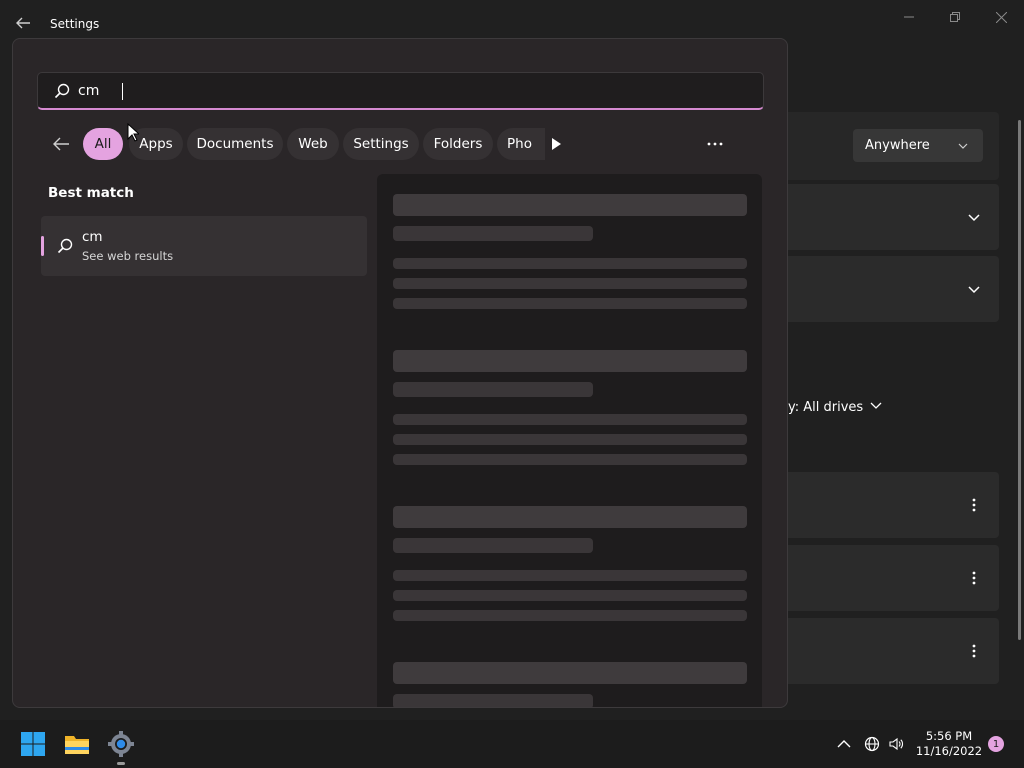  What do you see at coordinates (122, 91) in the screenshot?
I see `text-caret` at bounding box center [122, 91].